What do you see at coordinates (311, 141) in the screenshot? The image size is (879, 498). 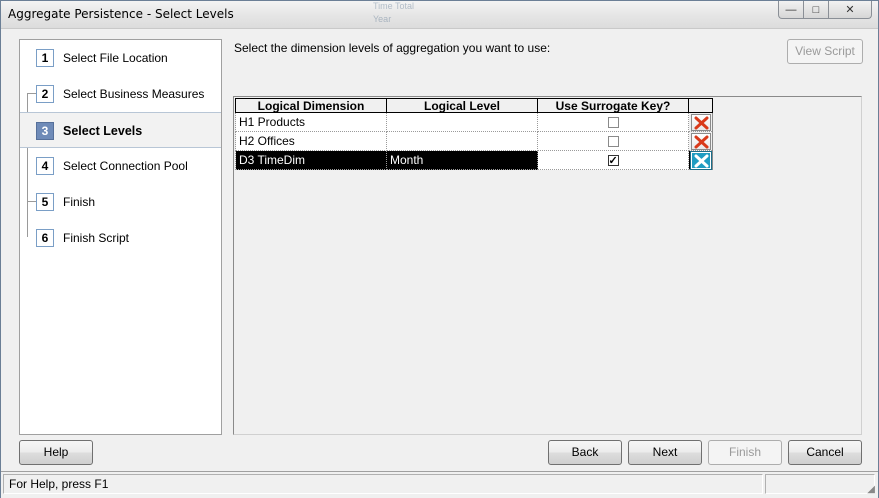 I see `logical-dimension-cell: H2 Offices` at bounding box center [311, 141].